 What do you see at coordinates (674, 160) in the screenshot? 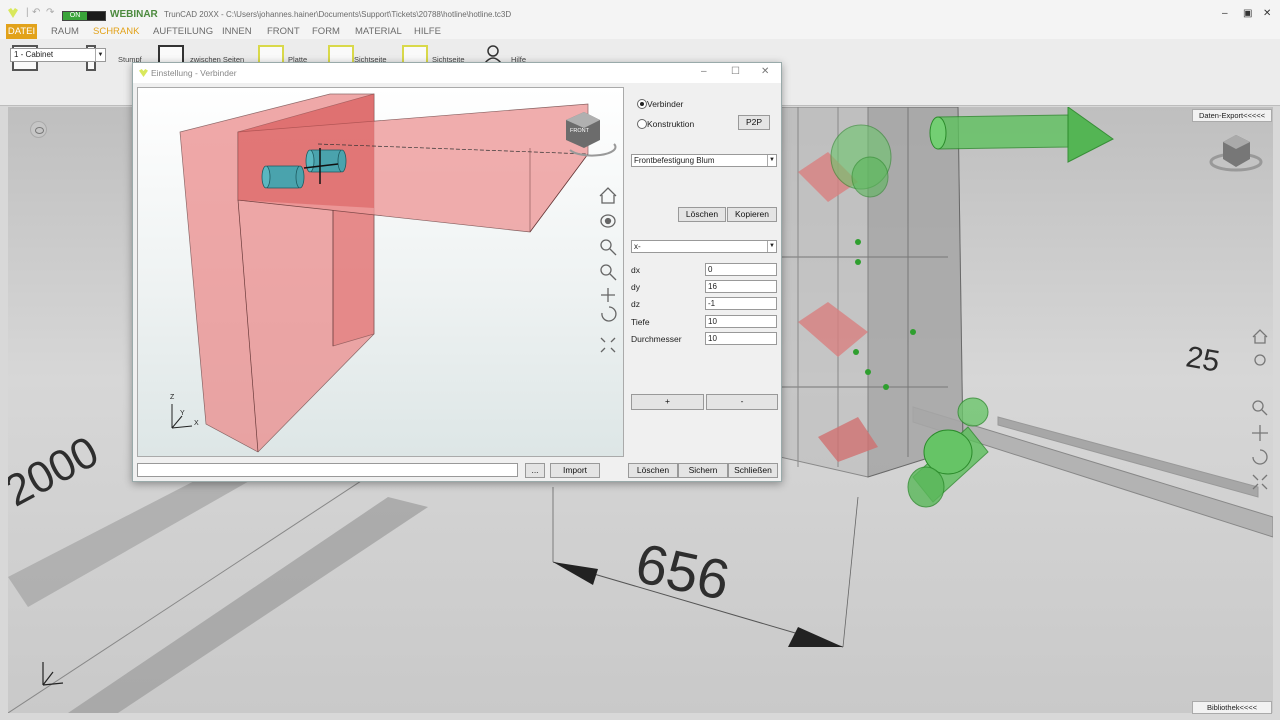
I see `connector-type-value: Frontbefestigung Blum` at bounding box center [674, 160].